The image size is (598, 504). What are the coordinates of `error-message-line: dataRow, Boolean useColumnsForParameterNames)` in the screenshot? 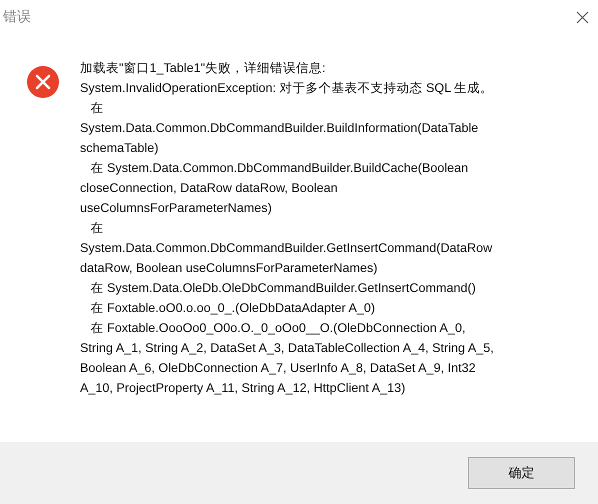 It's located at (229, 268).